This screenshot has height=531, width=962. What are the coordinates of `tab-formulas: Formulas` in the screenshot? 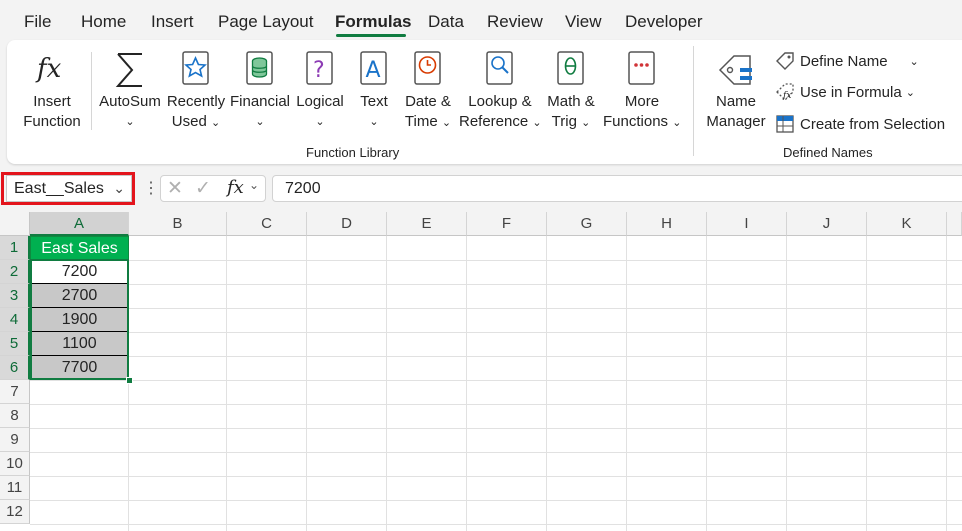 It's located at (373, 22).